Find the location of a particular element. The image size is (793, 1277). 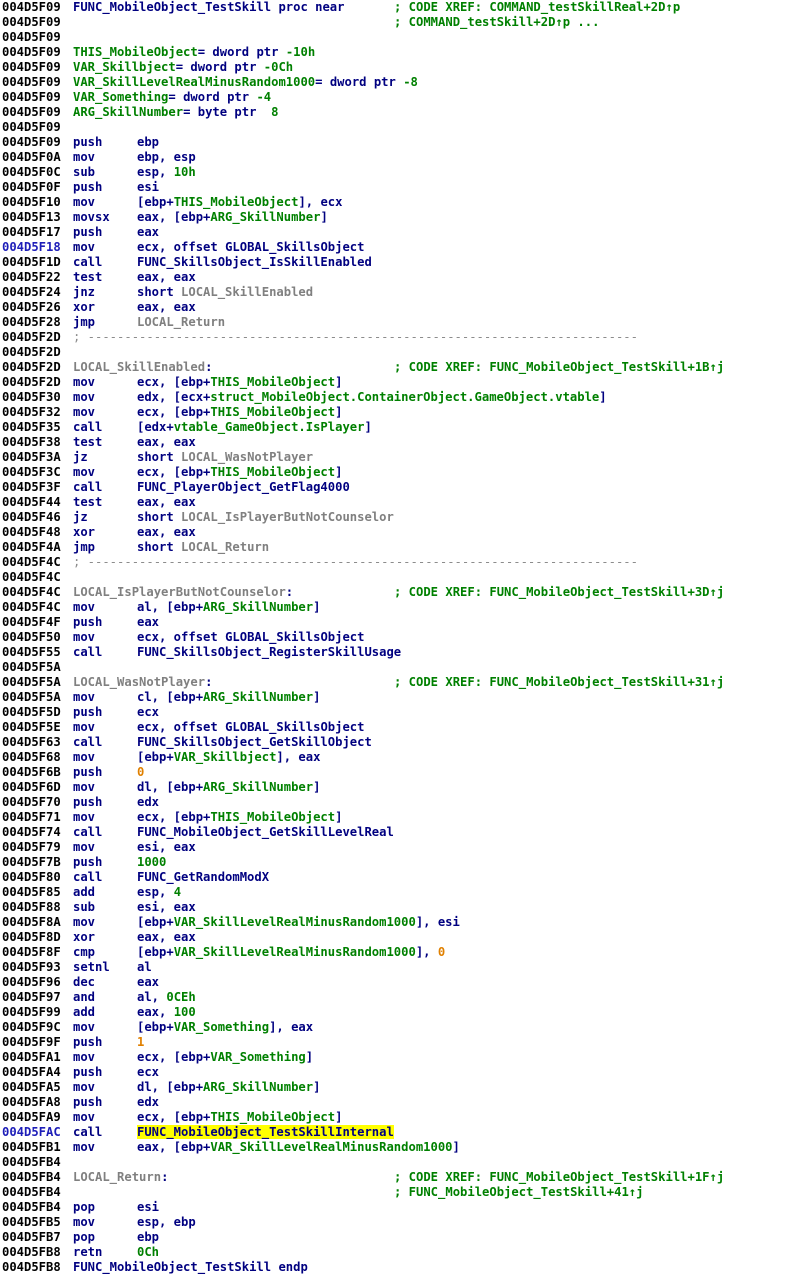

symbol-token: 0CEh is located at coordinates (180, 997).